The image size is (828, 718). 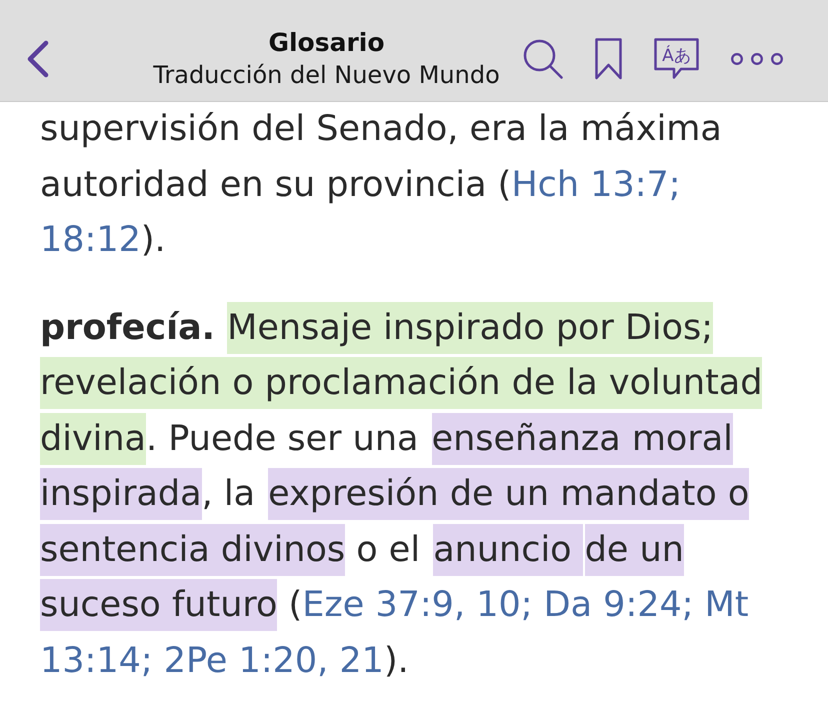 What do you see at coordinates (193, 550) in the screenshot?
I see `highlighted-text: sentencia divinos` at bounding box center [193, 550].